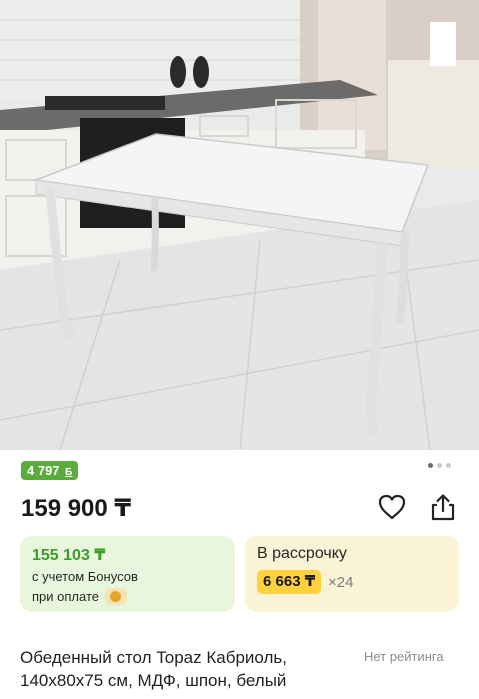 This screenshot has width=479, height=699. I want to click on gallery-pagination, so click(439, 465).